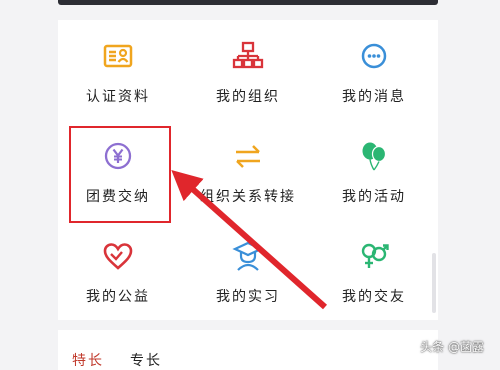 The width and height of the screenshot is (500, 370). What do you see at coordinates (452, 347) in the screenshot?
I see `watermark: 头条 @菡露` at bounding box center [452, 347].